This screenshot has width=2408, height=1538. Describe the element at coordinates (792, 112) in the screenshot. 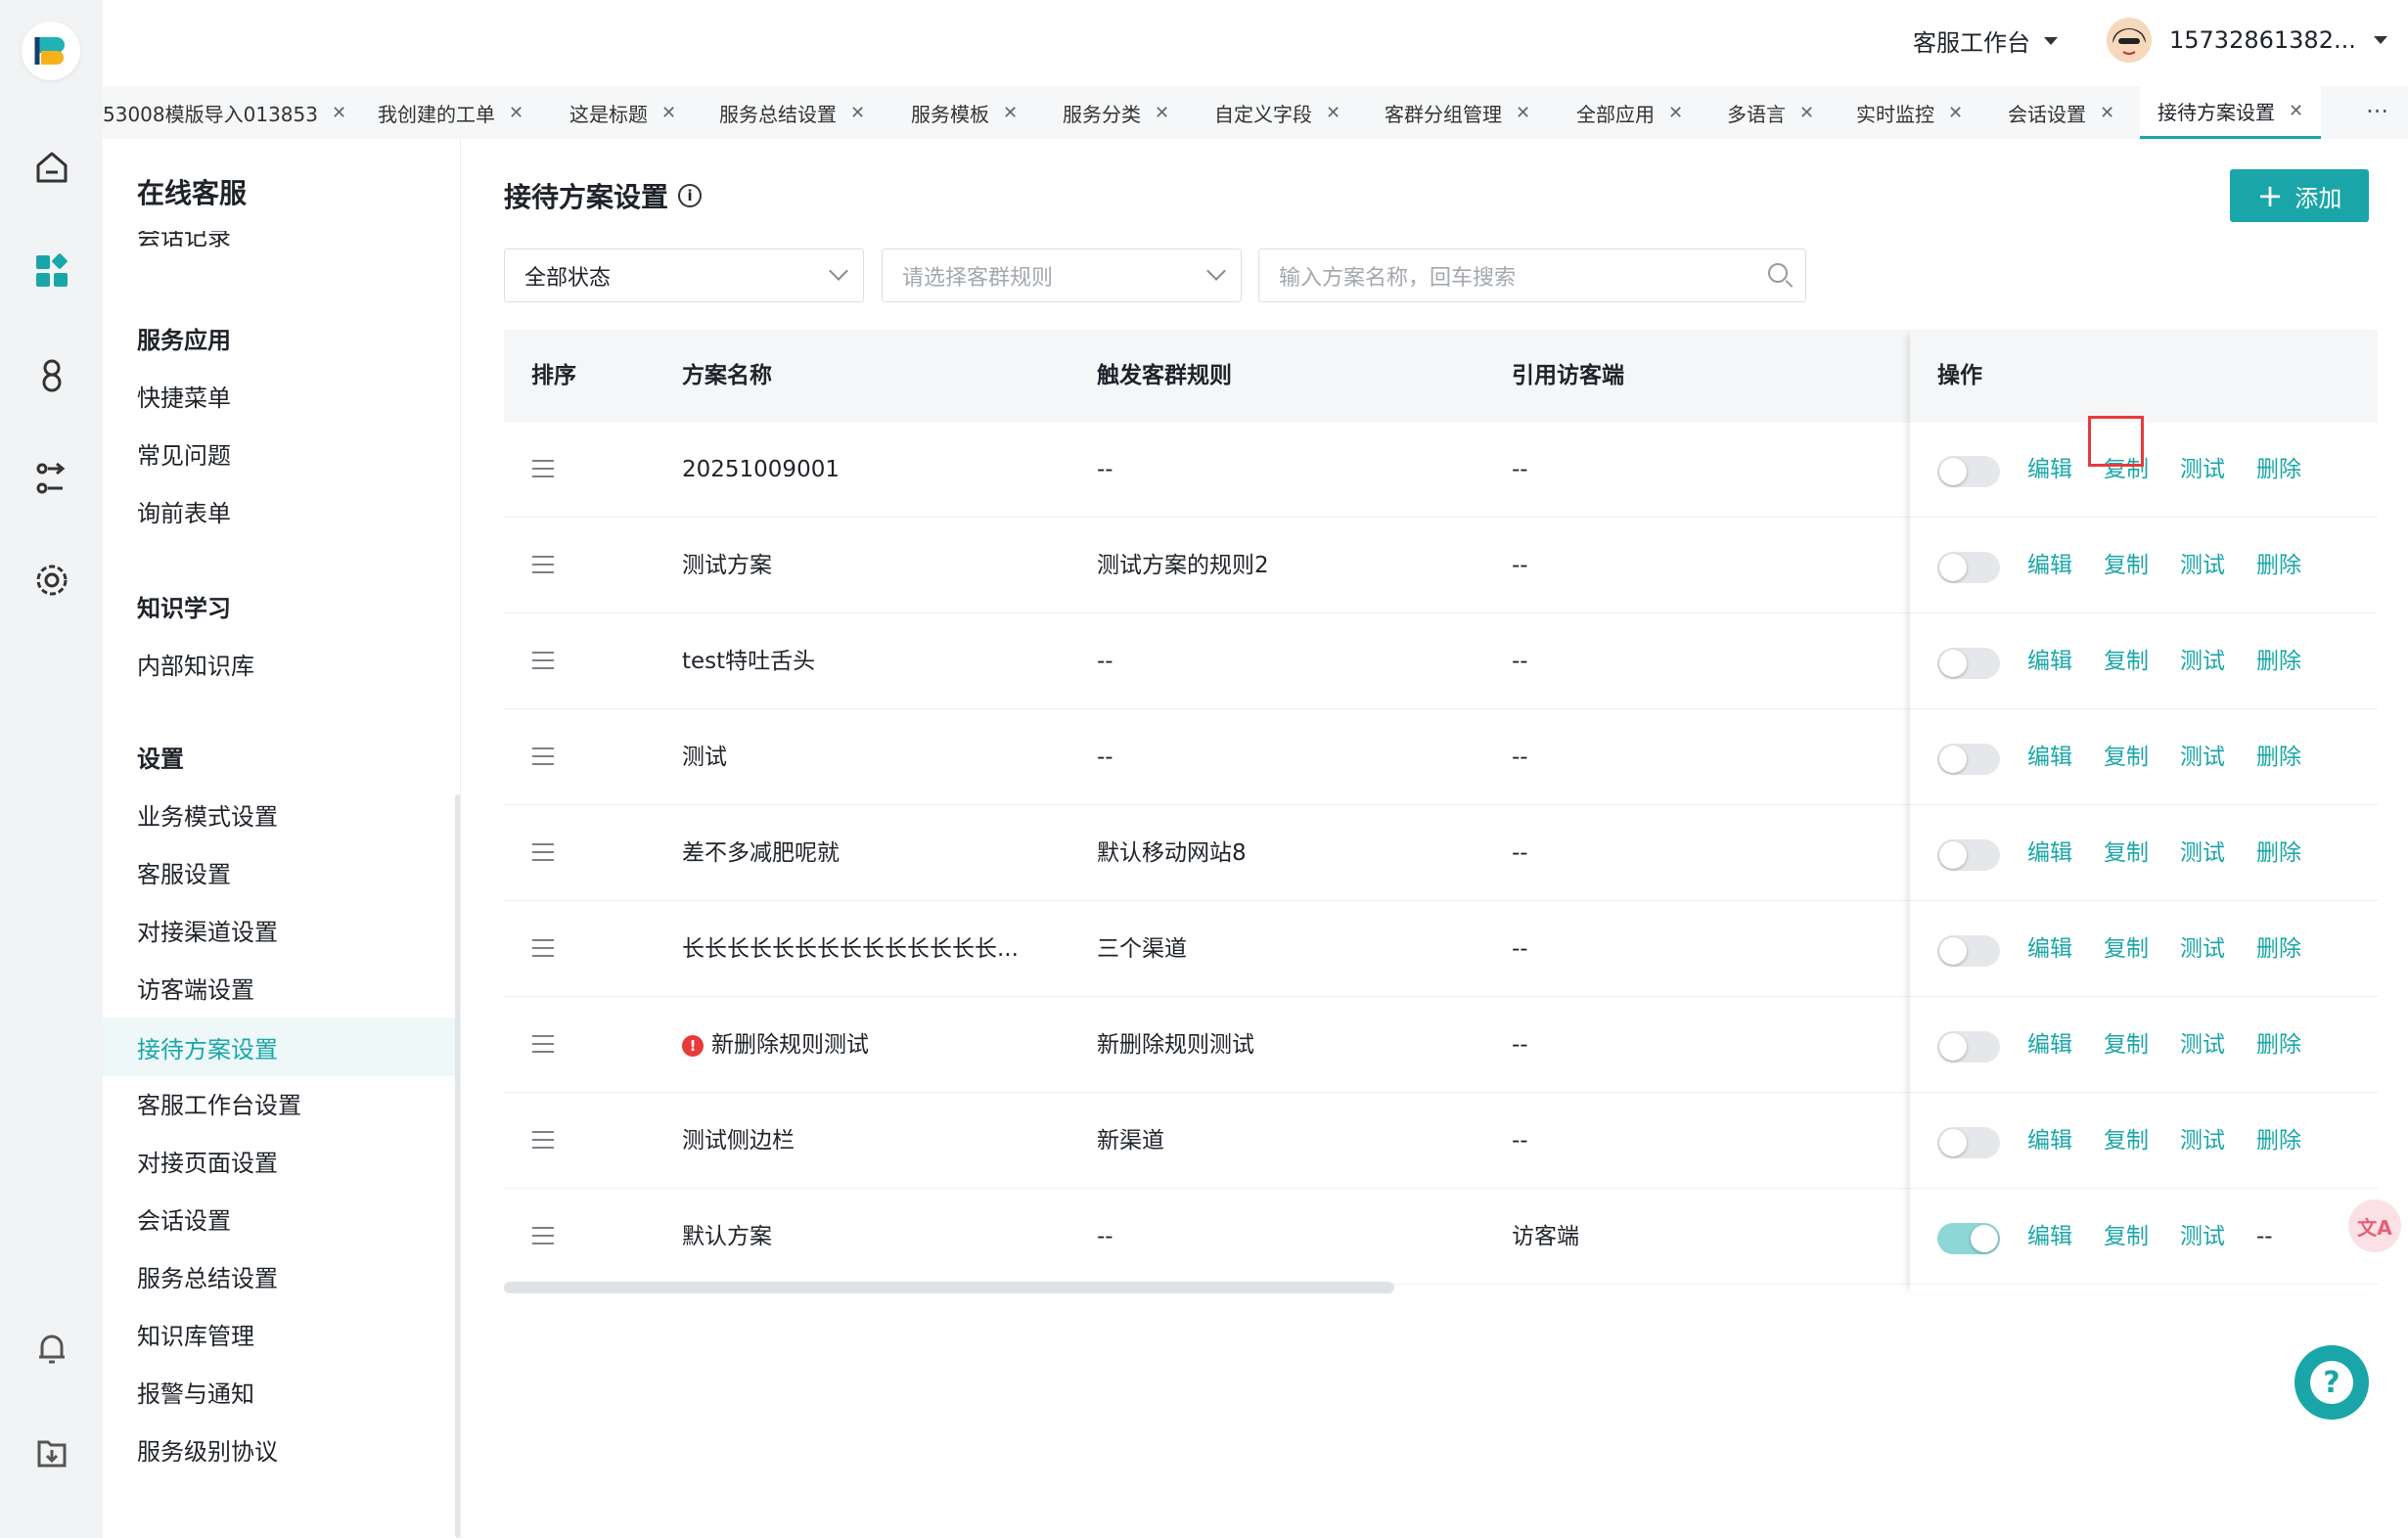

I see `tab-summary-settings: 服务总结设置 ✕` at that location.